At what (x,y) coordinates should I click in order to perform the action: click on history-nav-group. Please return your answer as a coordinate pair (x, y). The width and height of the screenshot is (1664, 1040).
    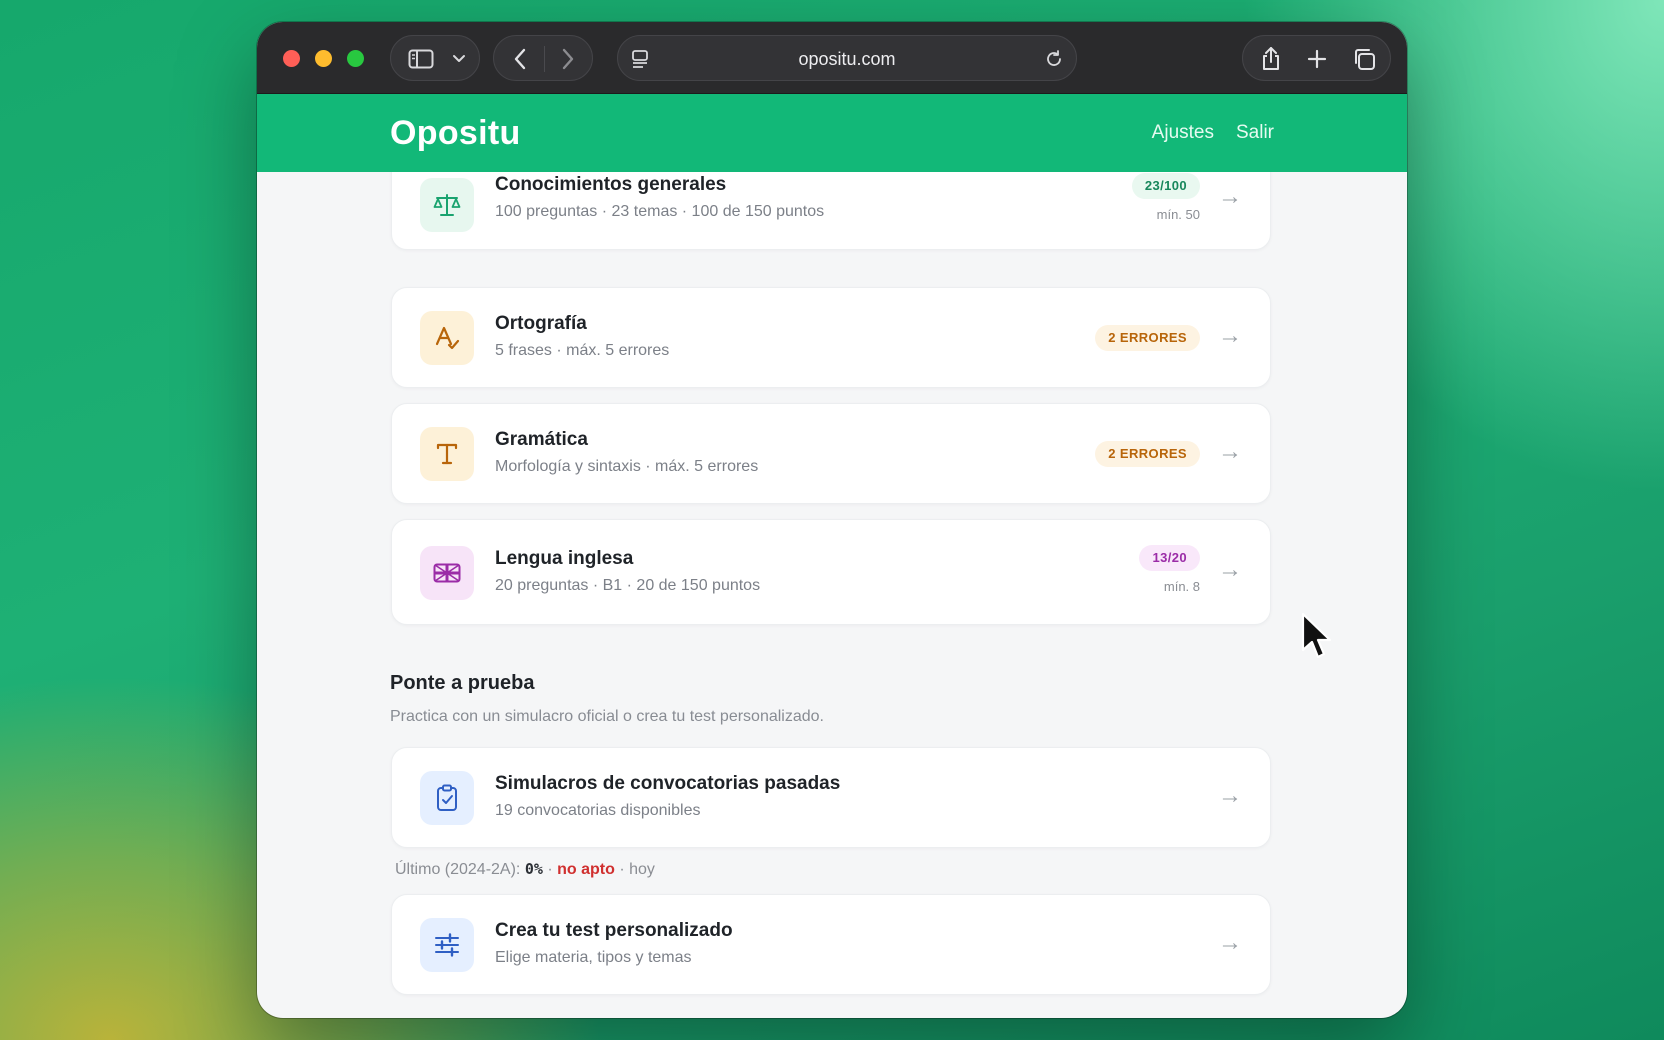
    Looking at the image, I should click on (543, 58).